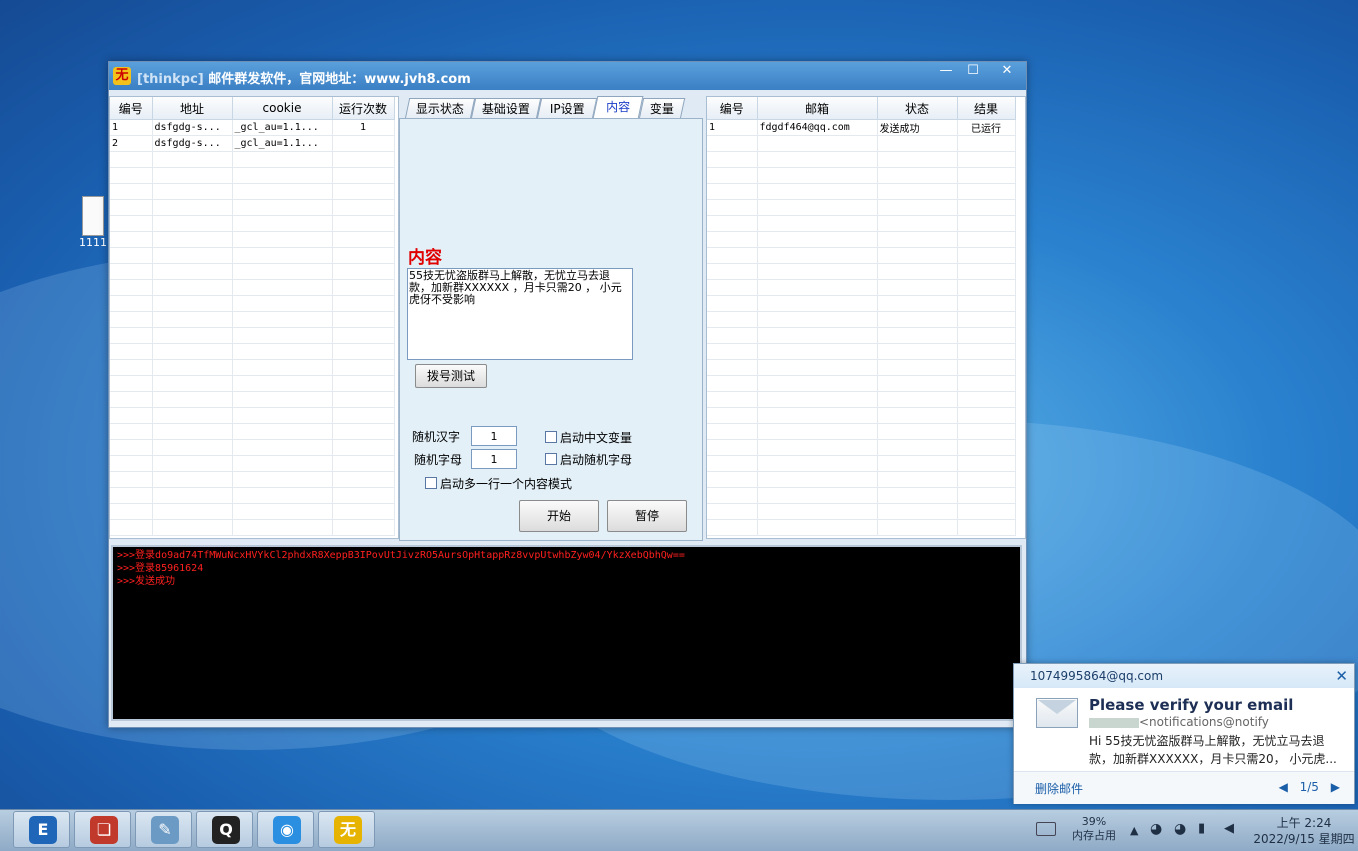 This screenshot has height=851, width=1358. What do you see at coordinates (817, 108) in the screenshot?
I see `column-header: 邮箱` at bounding box center [817, 108].